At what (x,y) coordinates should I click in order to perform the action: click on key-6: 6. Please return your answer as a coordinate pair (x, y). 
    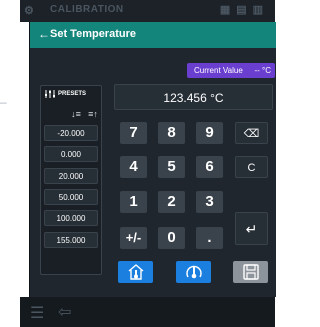
    Looking at the image, I should click on (209, 167).